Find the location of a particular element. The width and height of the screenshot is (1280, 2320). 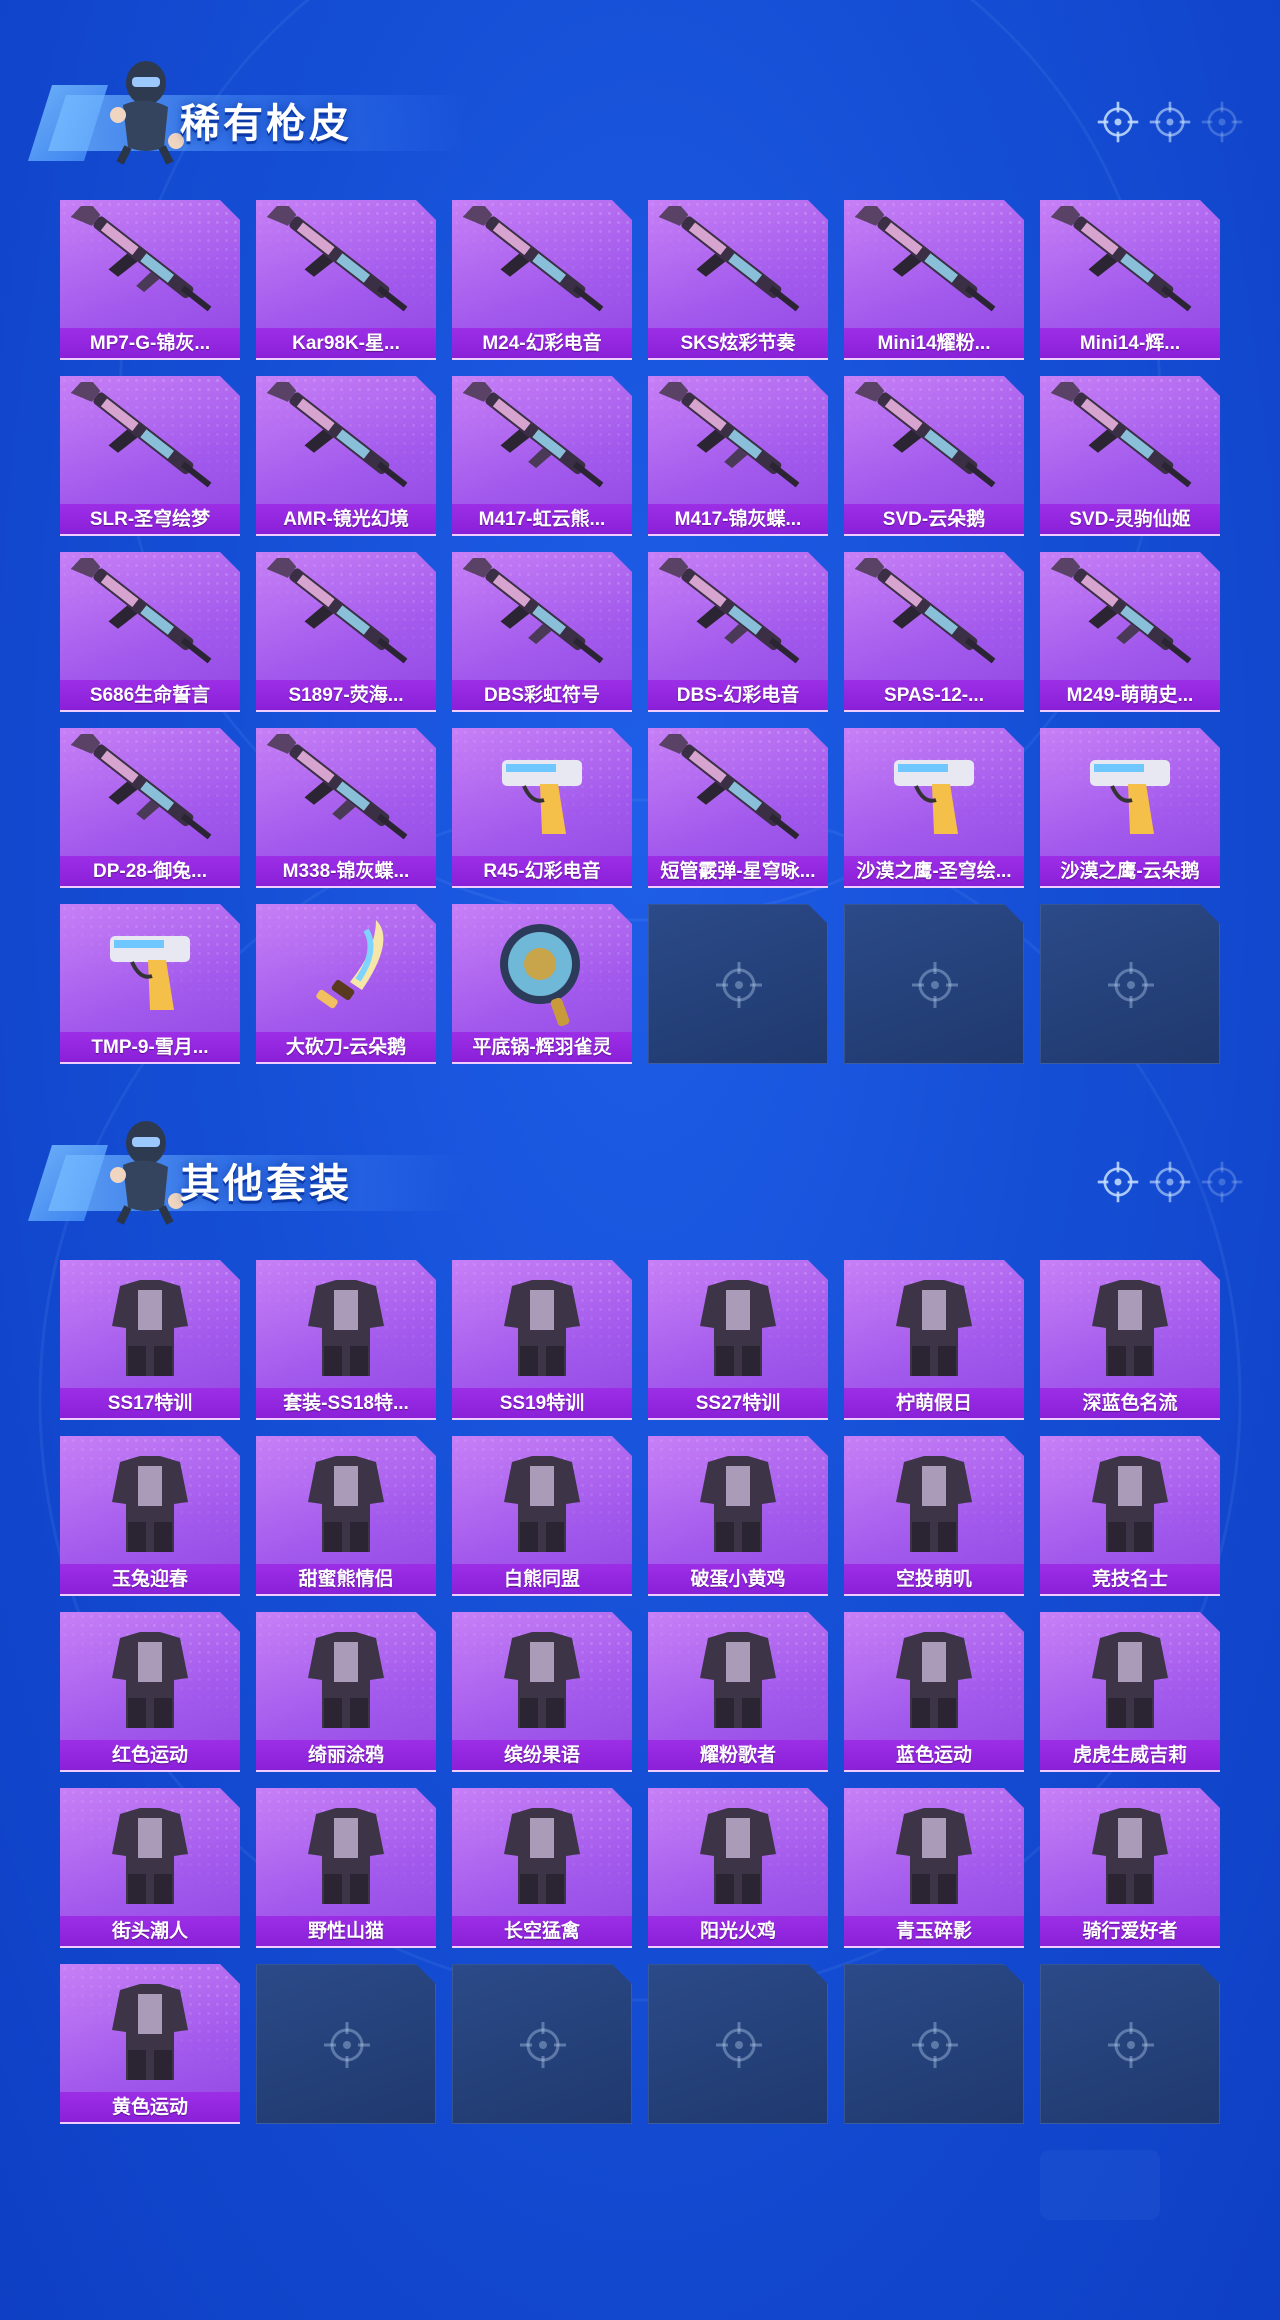

item-tile: SS17特训 is located at coordinates (150, 1340).